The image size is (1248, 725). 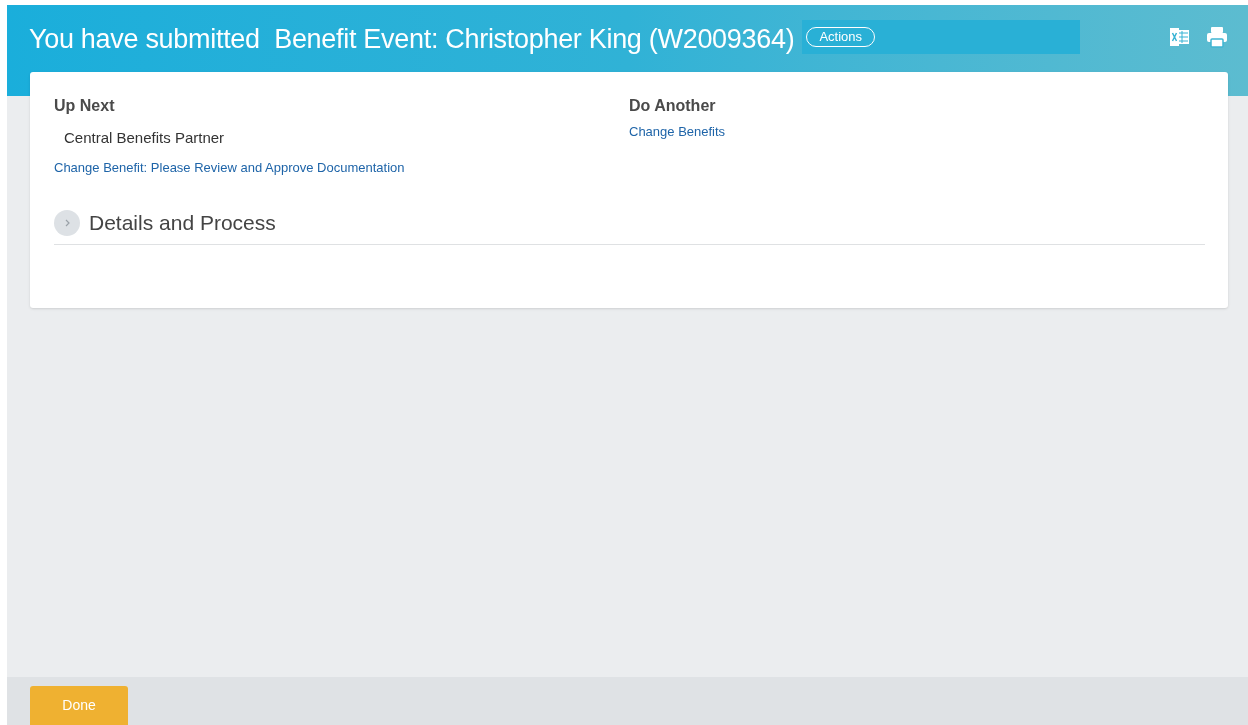 I want to click on section-heading: Up Next, so click(x=85, y=106).